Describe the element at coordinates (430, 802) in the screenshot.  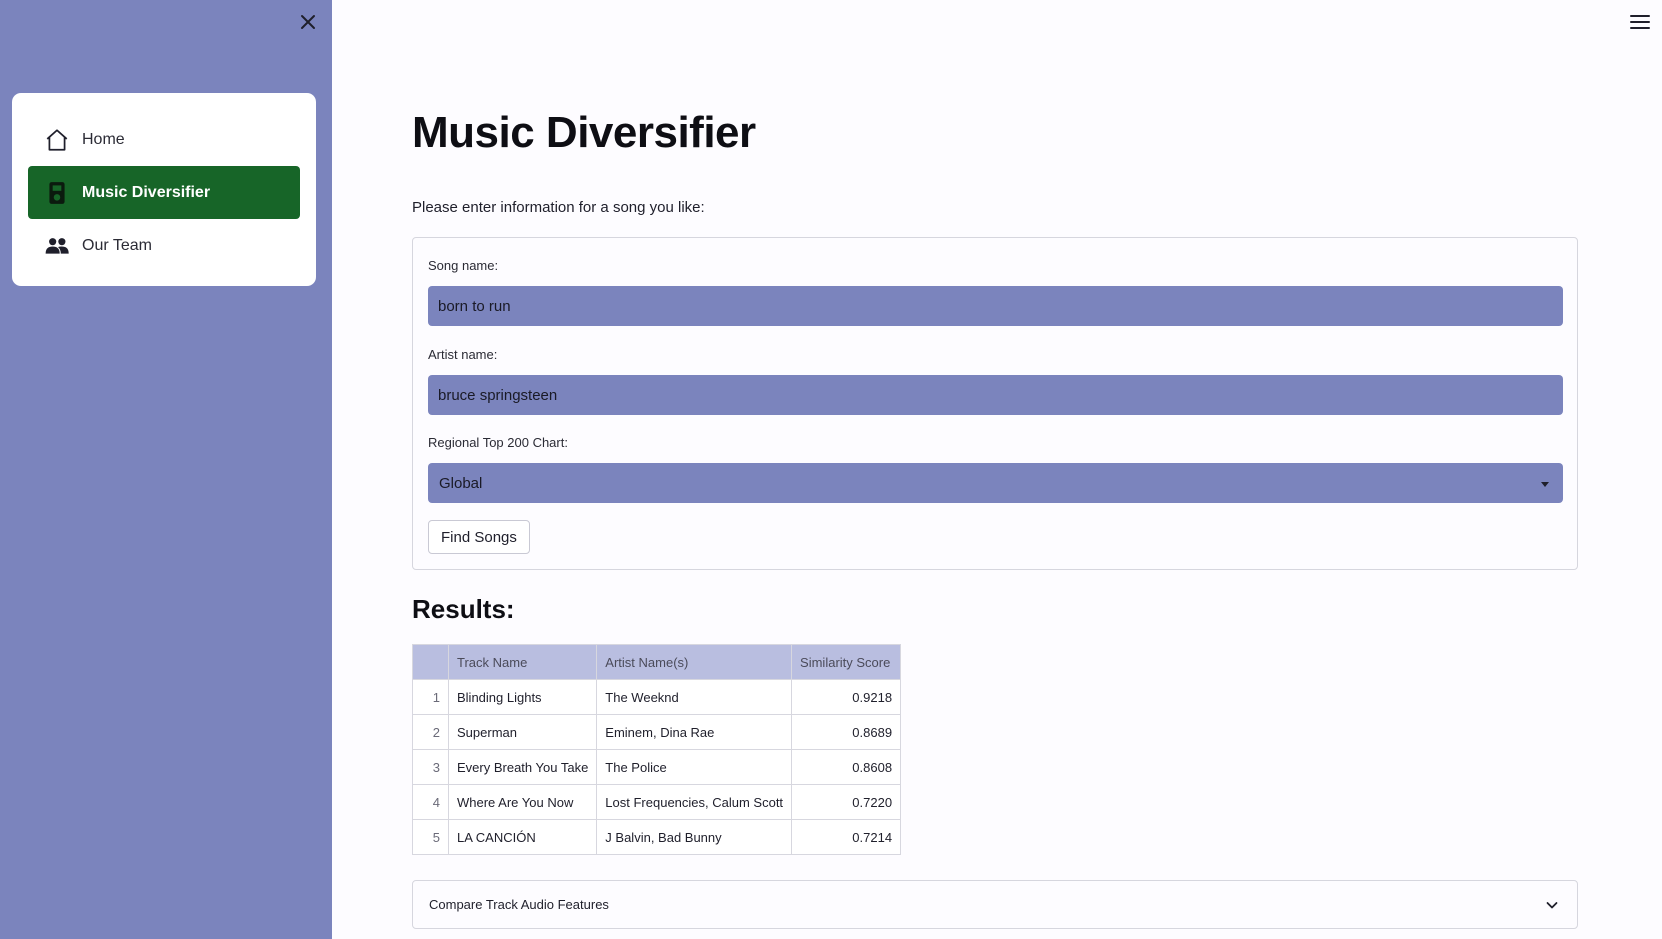
I see `row-index: 4` at that location.